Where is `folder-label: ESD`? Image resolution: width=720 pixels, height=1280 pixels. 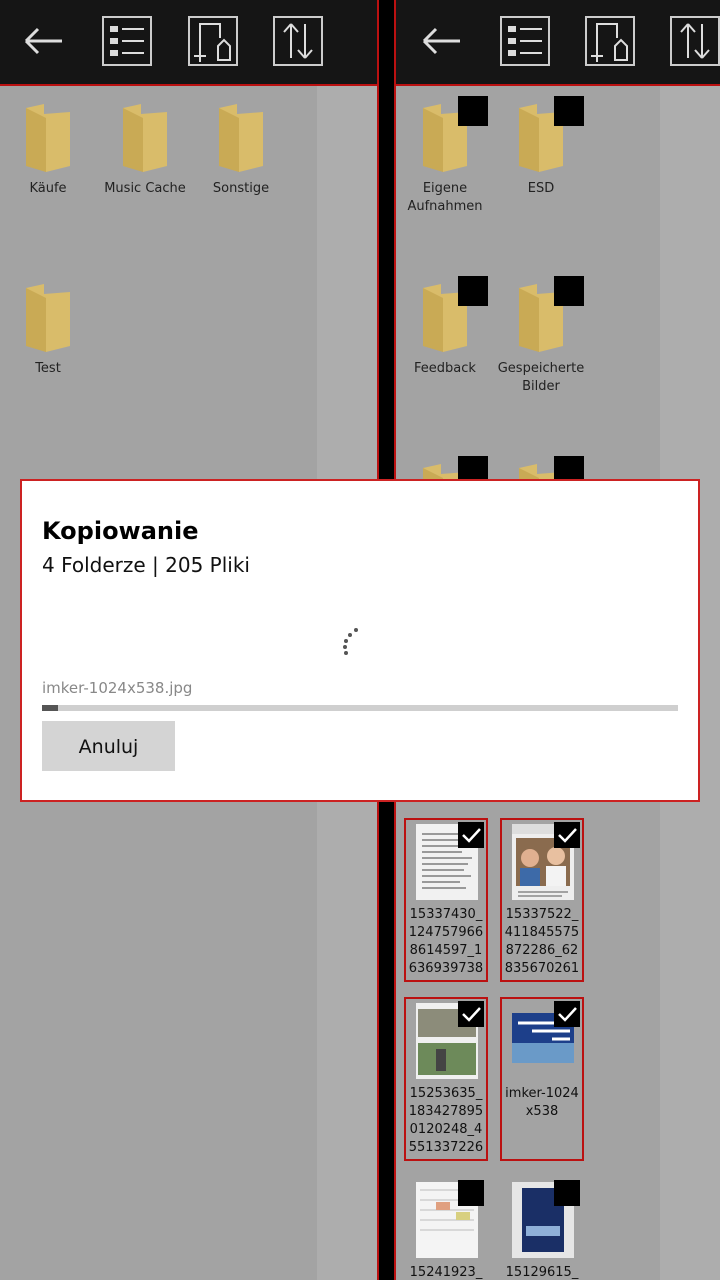 folder-label: ESD is located at coordinates (541, 188).